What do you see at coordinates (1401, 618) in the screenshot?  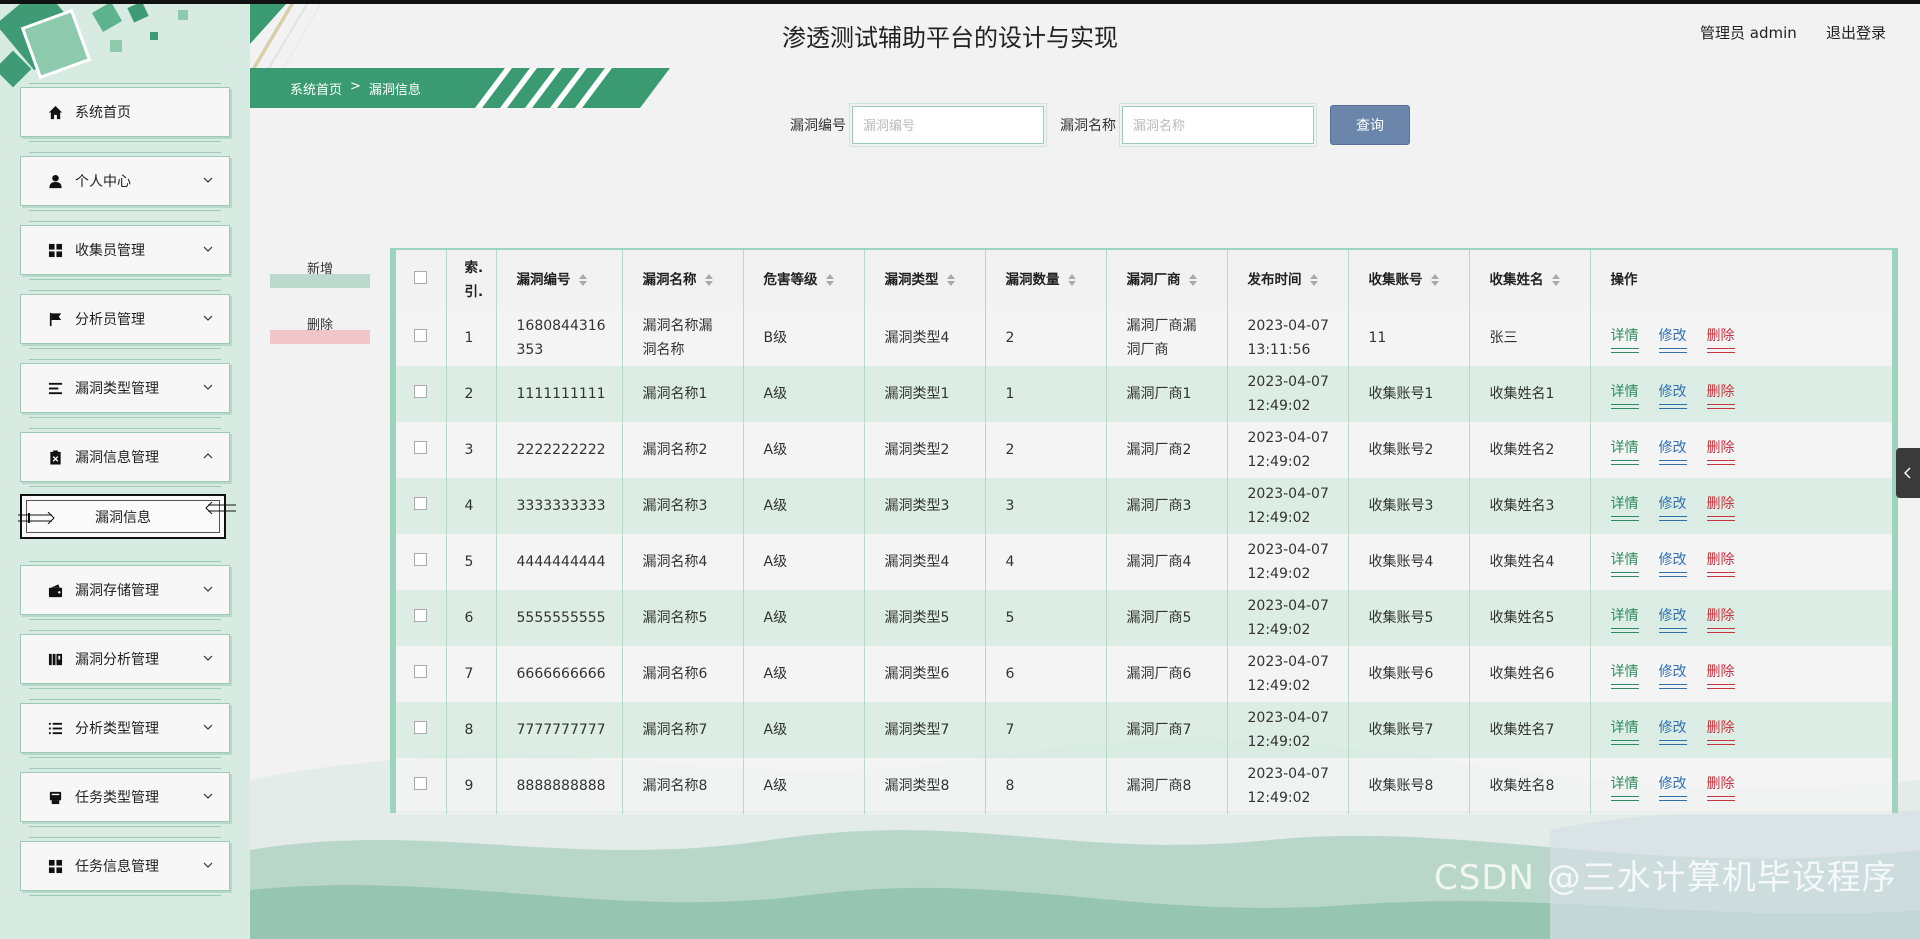 I see `cell-collector-account-text: 收集账号5` at bounding box center [1401, 618].